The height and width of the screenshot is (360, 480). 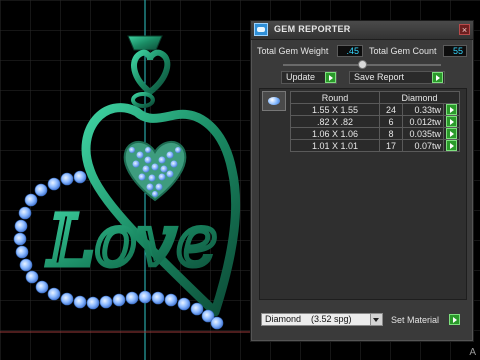 I want to click on gem-thumbnail-icon, so click(x=274, y=101).